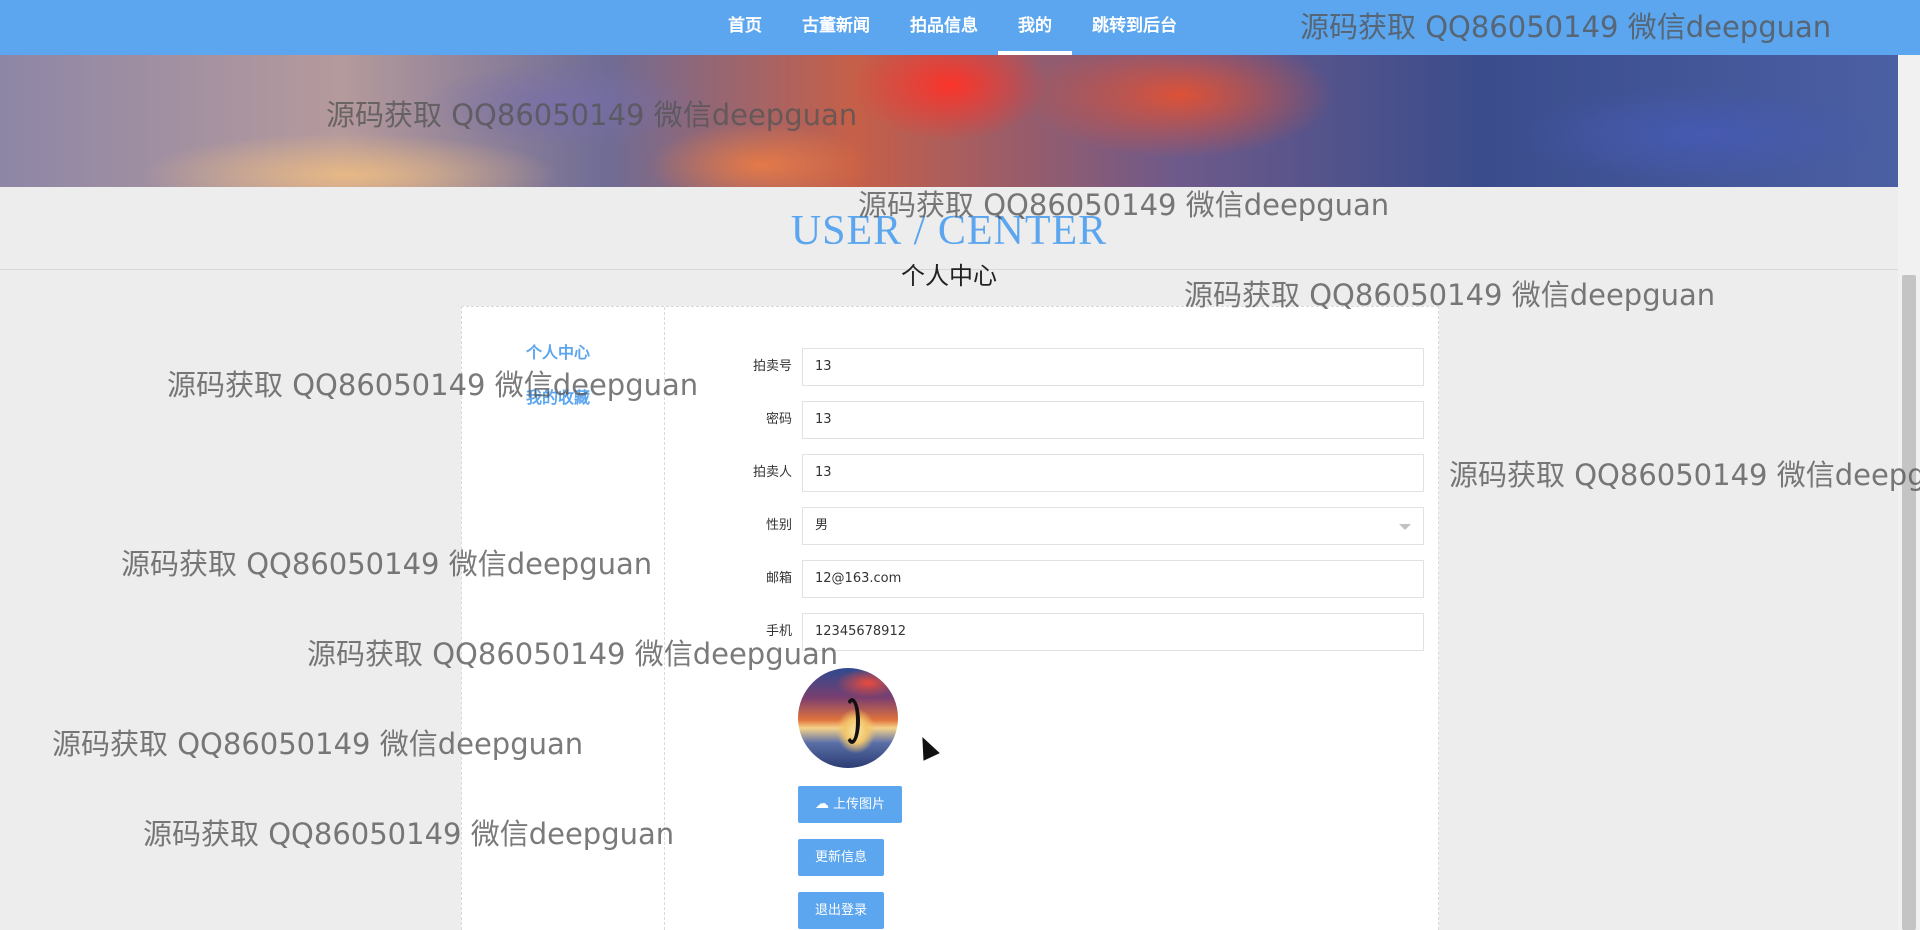  What do you see at coordinates (1113, 632) in the screenshot?
I see `phone-input: 12345678912` at bounding box center [1113, 632].